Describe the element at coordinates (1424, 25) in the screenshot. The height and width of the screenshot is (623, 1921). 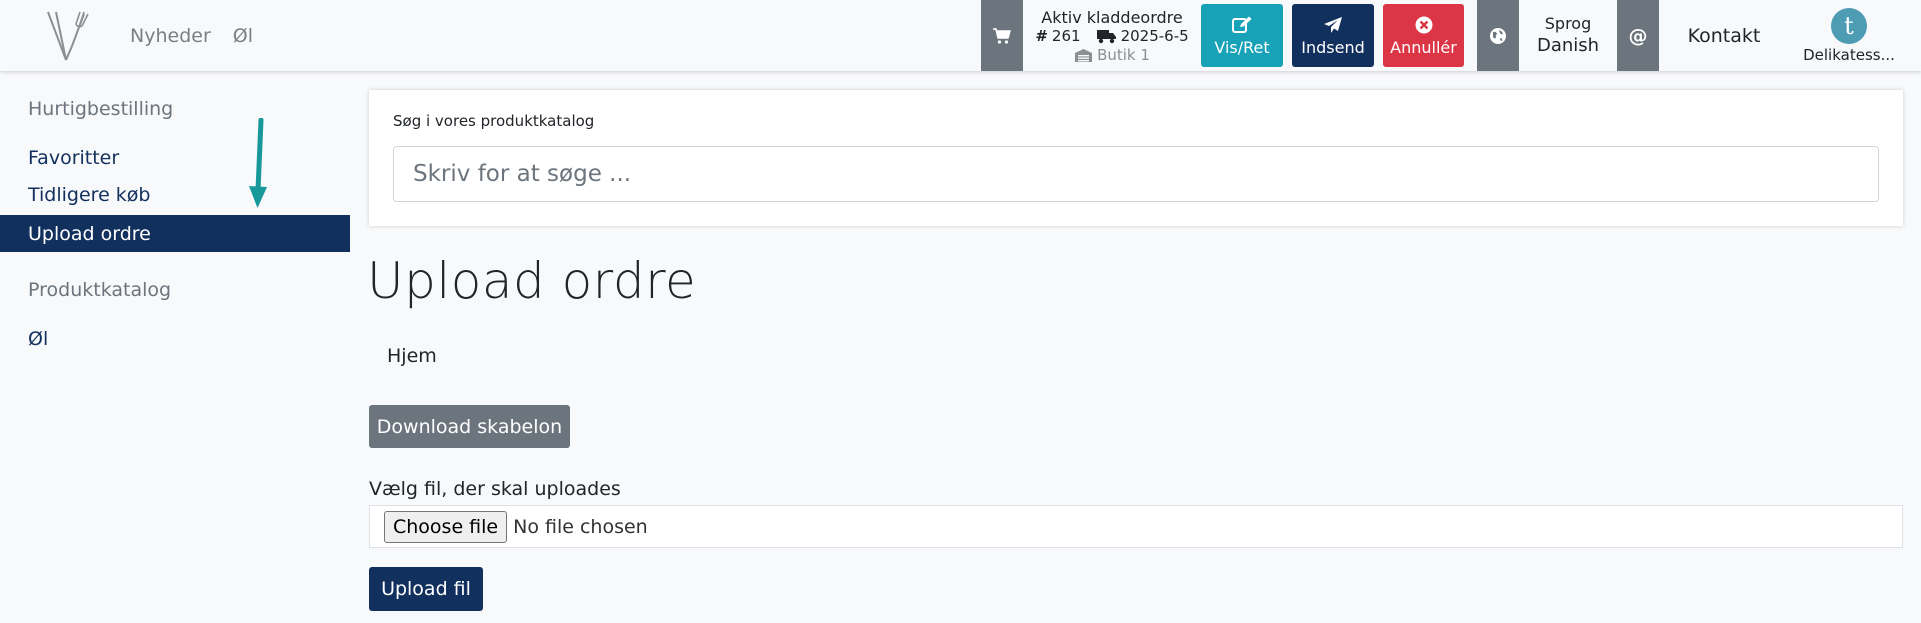
I see `times-circle-icon` at that location.